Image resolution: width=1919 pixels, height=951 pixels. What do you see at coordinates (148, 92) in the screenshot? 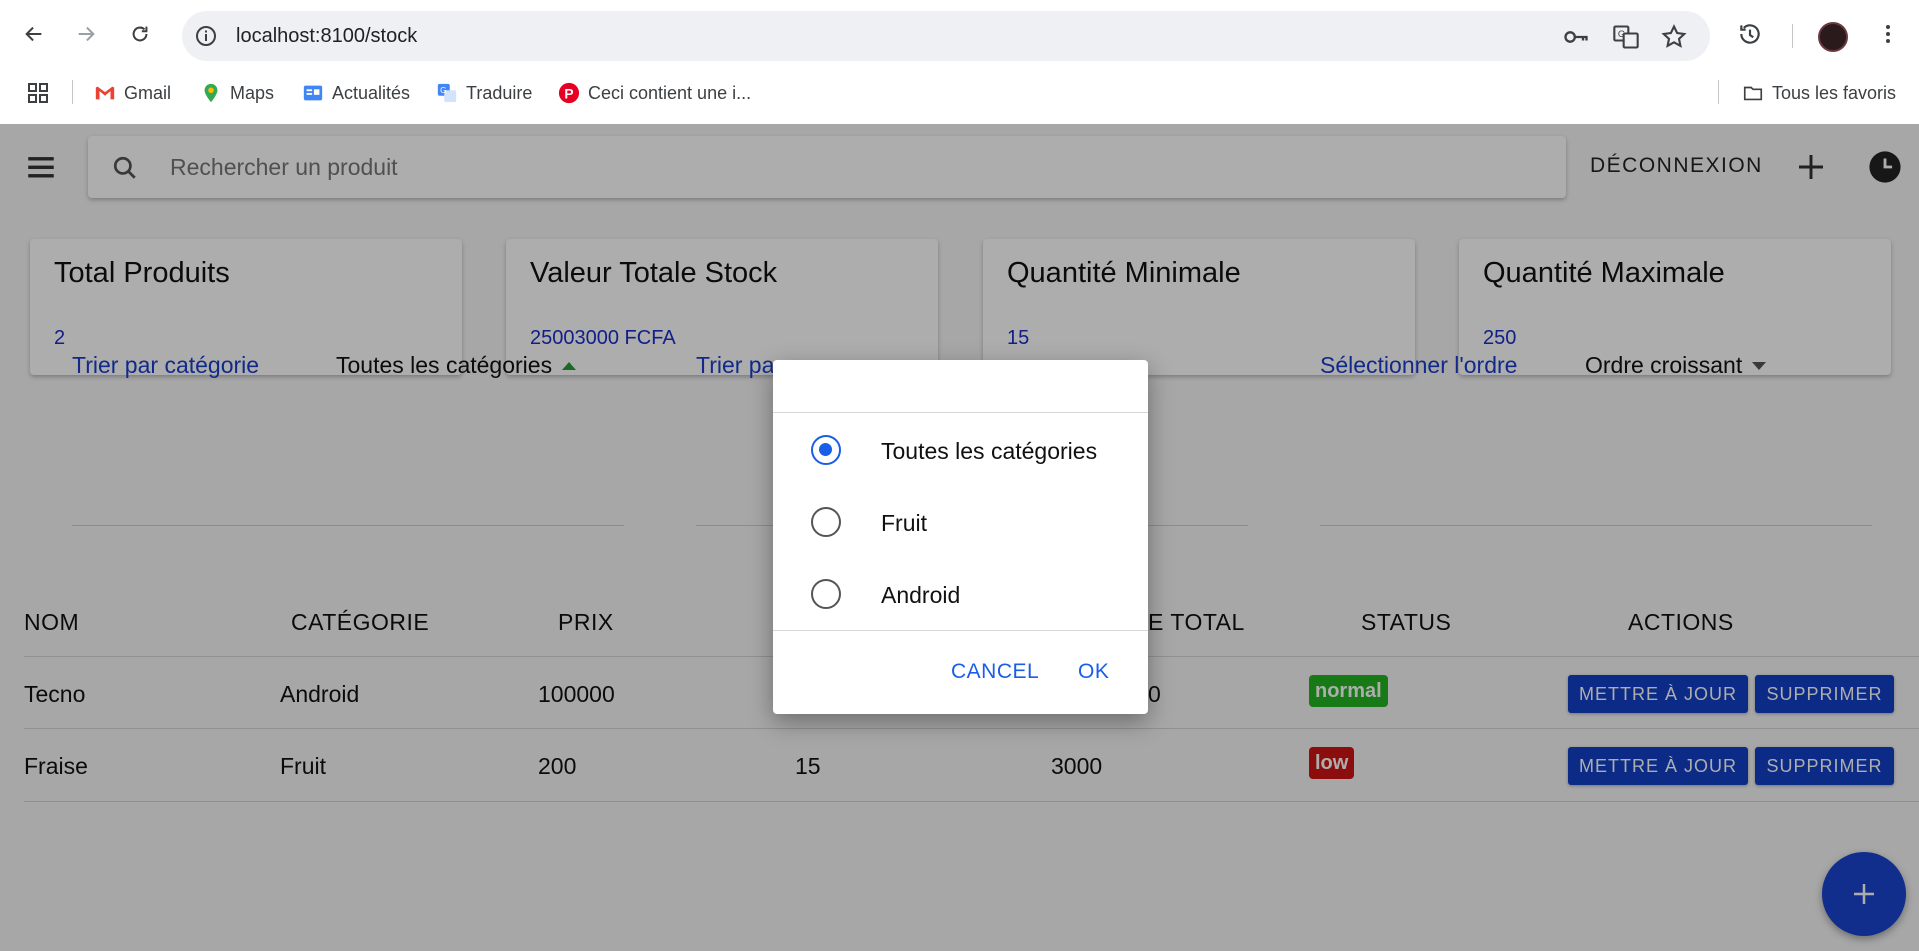
I see `bookmark-label: Gmail` at bounding box center [148, 92].